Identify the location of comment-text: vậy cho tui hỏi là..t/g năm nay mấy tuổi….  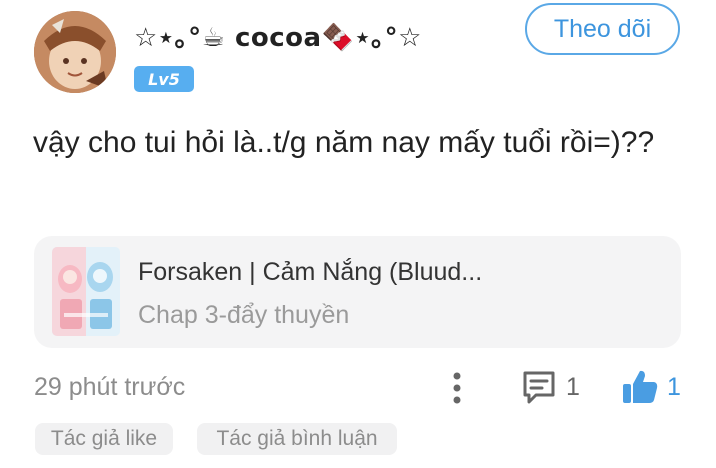
(344, 142).